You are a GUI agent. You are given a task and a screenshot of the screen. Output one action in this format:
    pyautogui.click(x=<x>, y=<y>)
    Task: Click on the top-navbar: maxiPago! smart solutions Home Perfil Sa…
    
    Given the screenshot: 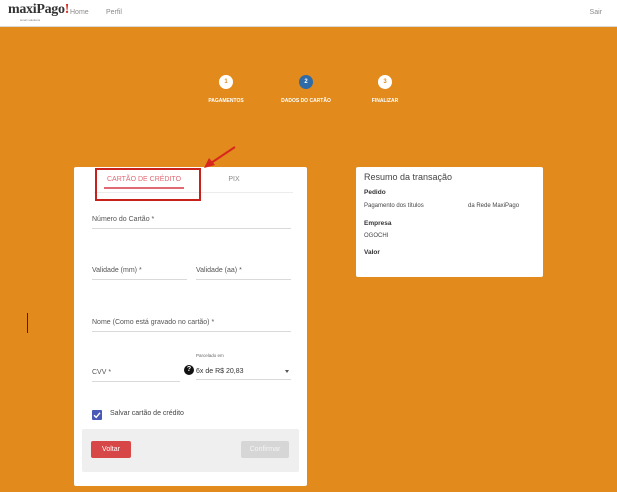 What is the action you would take?
    pyautogui.click(x=308, y=13)
    